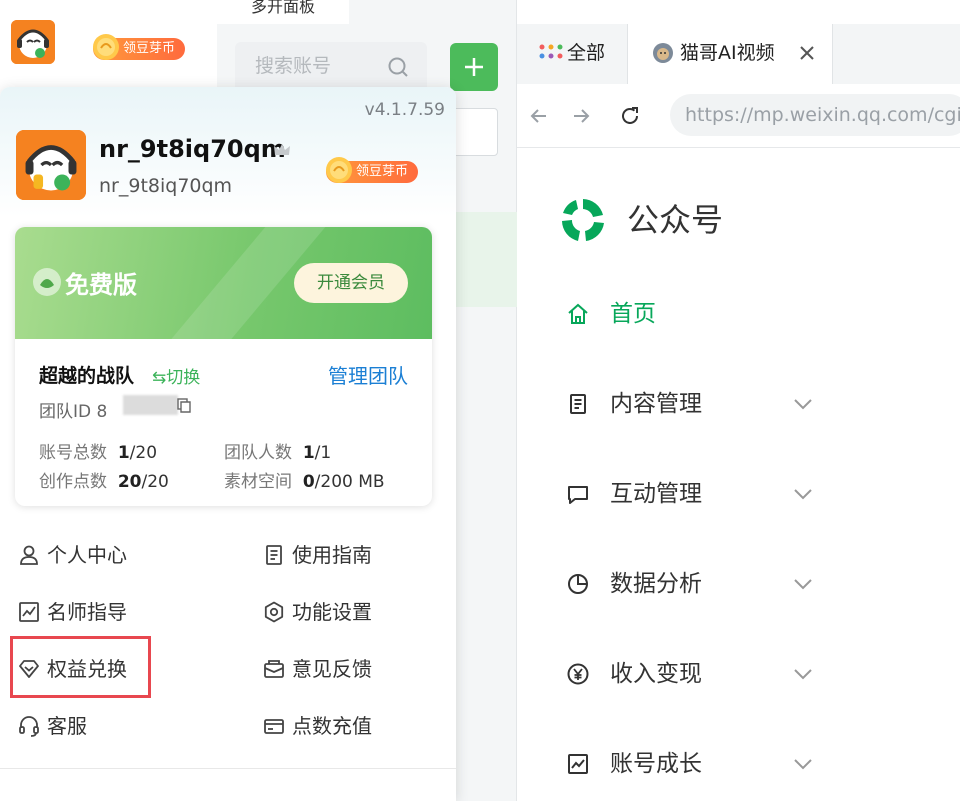 This screenshot has height=801, width=960. I want to click on tab-all: 全部, so click(572, 54).